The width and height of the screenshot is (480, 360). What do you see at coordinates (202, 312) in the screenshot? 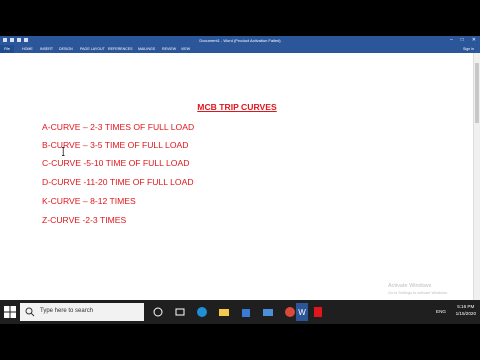
I see `edge-icon` at bounding box center [202, 312].